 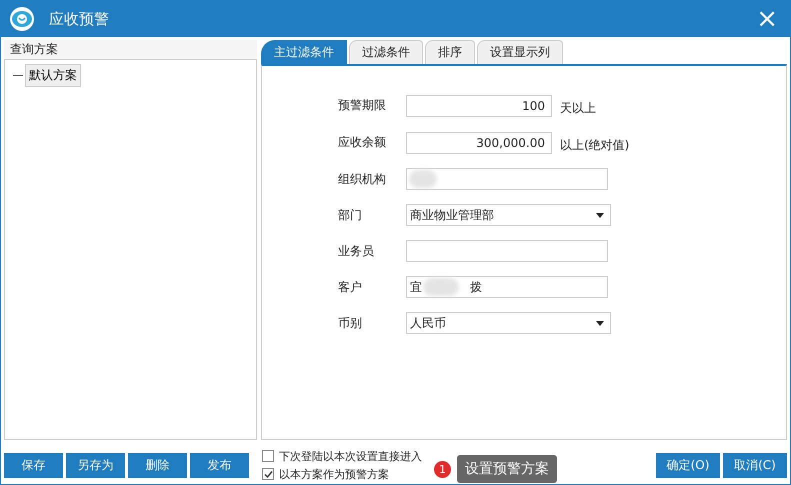 I want to click on dialog-button: 取消(C), so click(x=755, y=465).